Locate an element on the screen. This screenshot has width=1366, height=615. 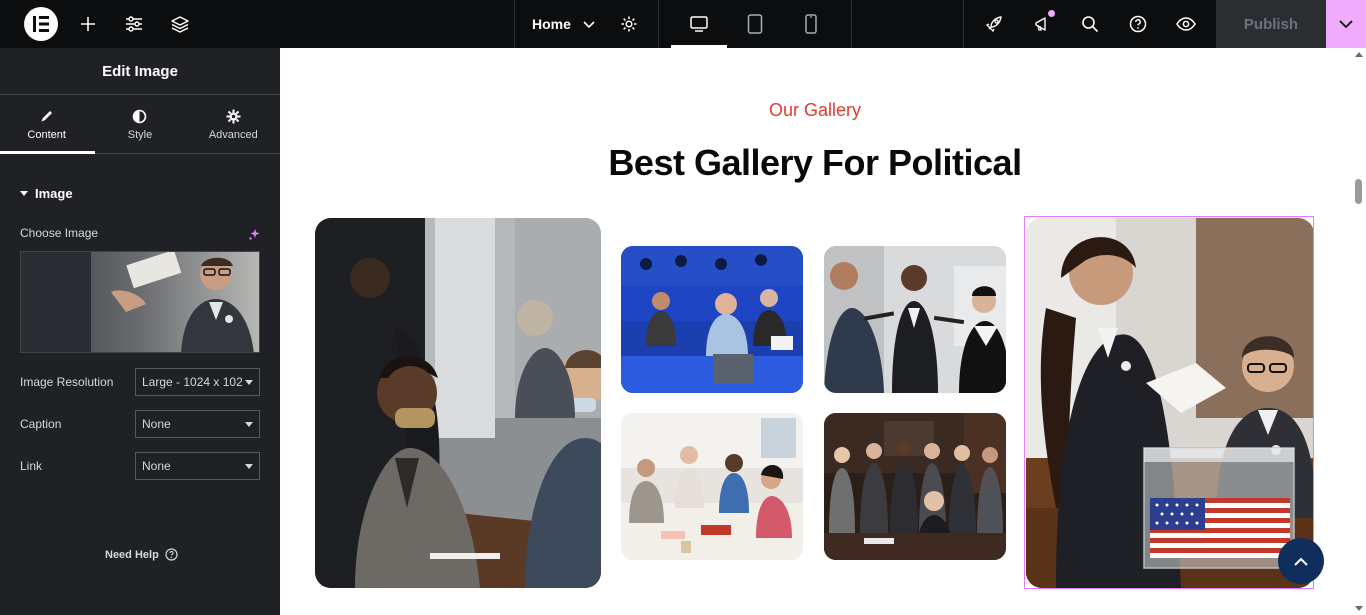
layers-icon is located at coordinates (180, 24).